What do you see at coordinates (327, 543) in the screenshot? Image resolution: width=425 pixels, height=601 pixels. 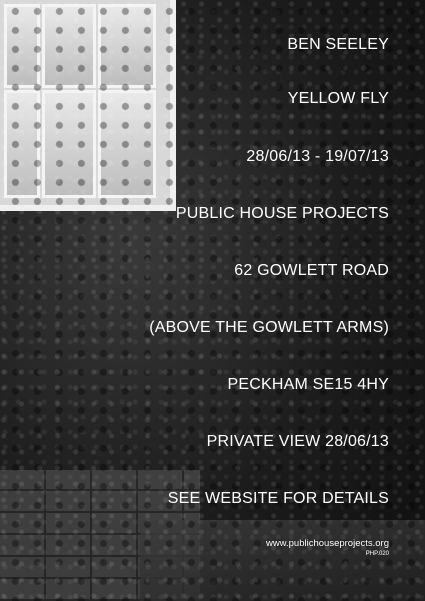 I see `website-link: www.publichouseprojects.org` at bounding box center [327, 543].